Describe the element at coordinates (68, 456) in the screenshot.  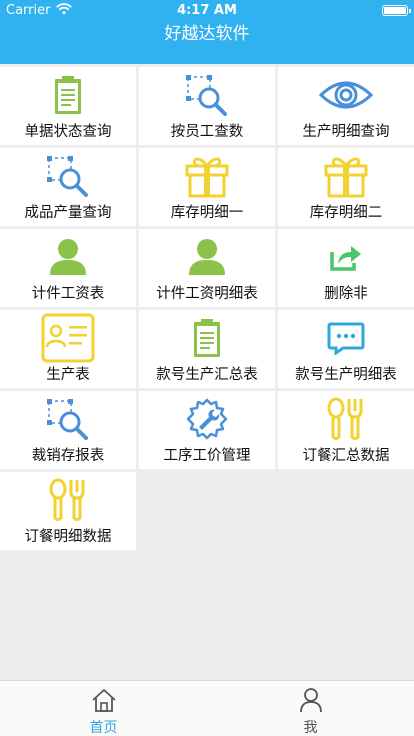
I see `tile-label: 裁销存报表` at that location.